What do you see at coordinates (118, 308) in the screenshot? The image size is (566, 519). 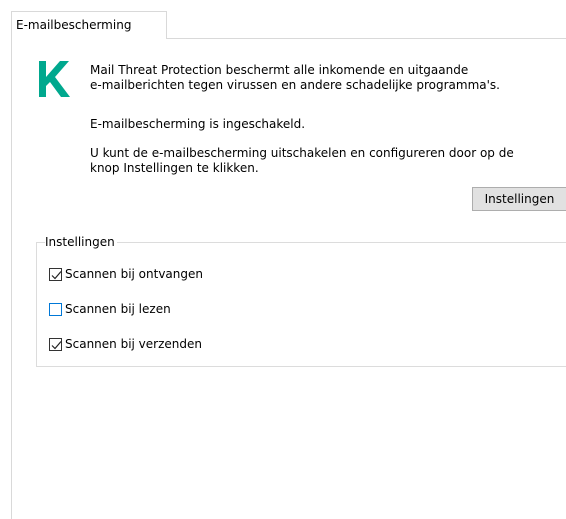 I see `scan-on-read-label: Scannen bij lezen` at bounding box center [118, 308].